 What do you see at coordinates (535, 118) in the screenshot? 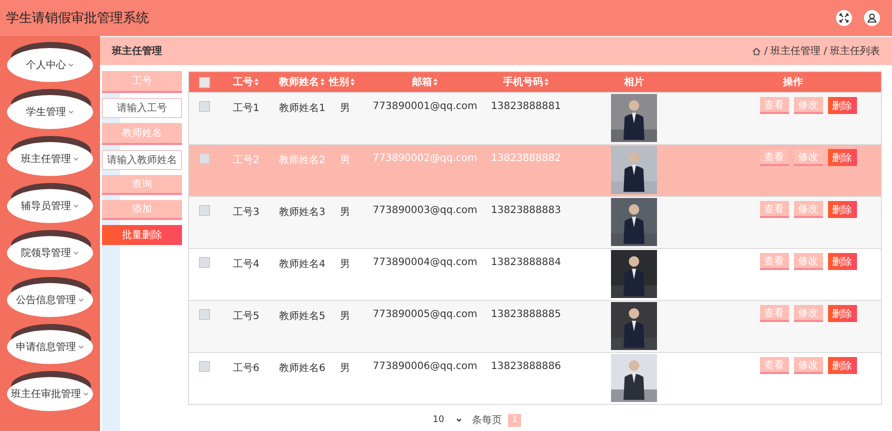
I see `table-row: 工号1 教师姓名1 男 773890001@qq.com 13823888881 查看 修改 删除` at bounding box center [535, 118].